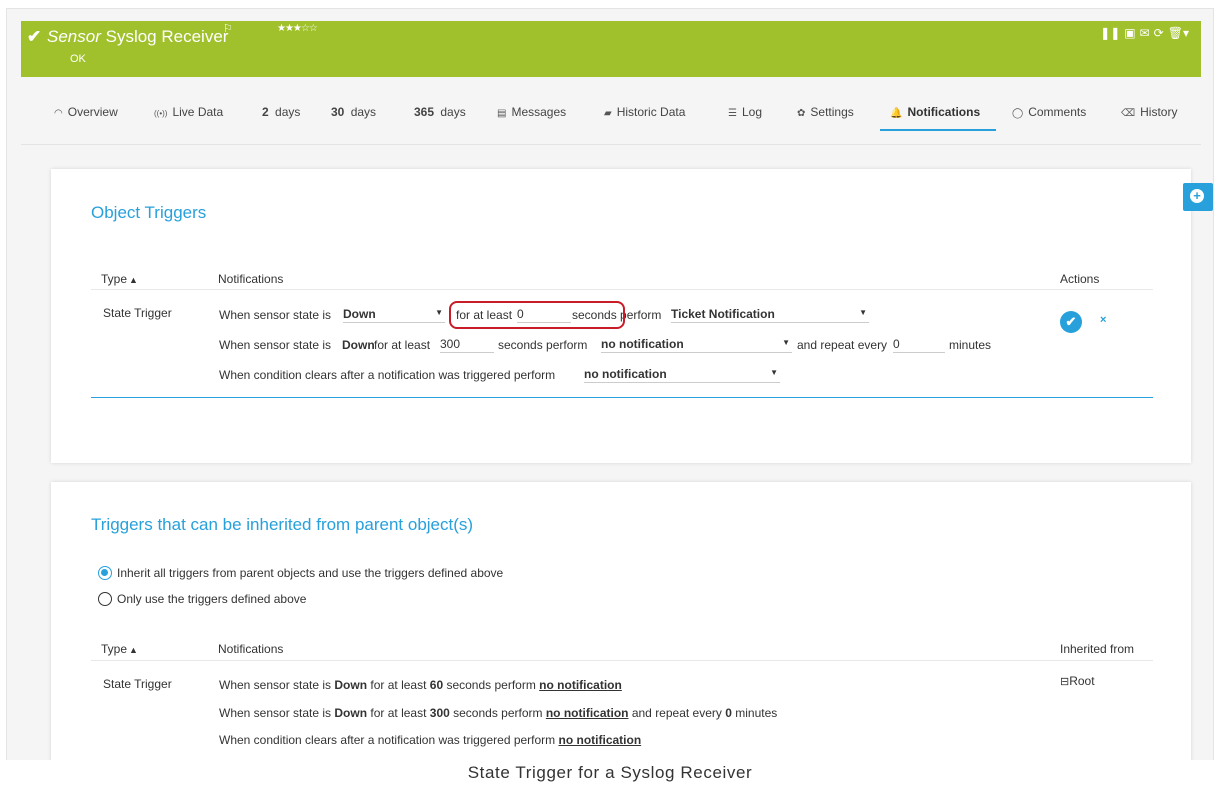  I want to click on cancel-trigger-button: ×, so click(1103, 320).